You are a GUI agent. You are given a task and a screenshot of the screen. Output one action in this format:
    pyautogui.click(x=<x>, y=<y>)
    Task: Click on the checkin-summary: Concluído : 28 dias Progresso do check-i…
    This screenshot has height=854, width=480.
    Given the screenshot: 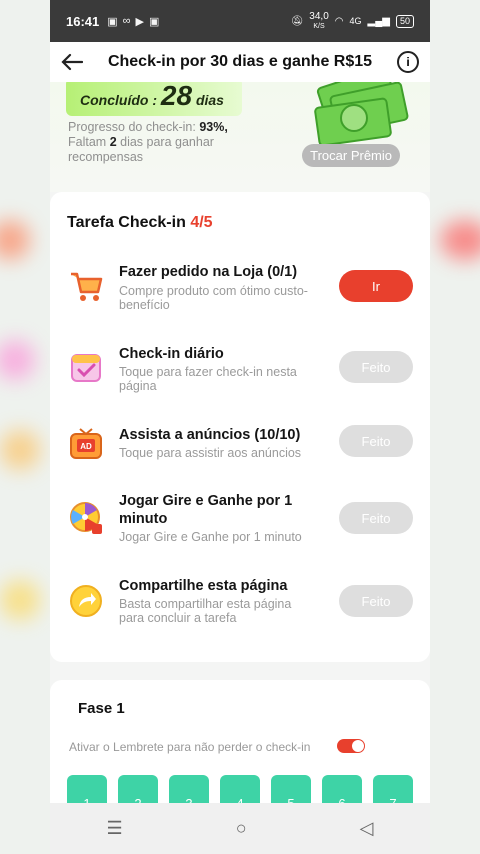 What is the action you would take?
    pyautogui.click(x=240, y=137)
    